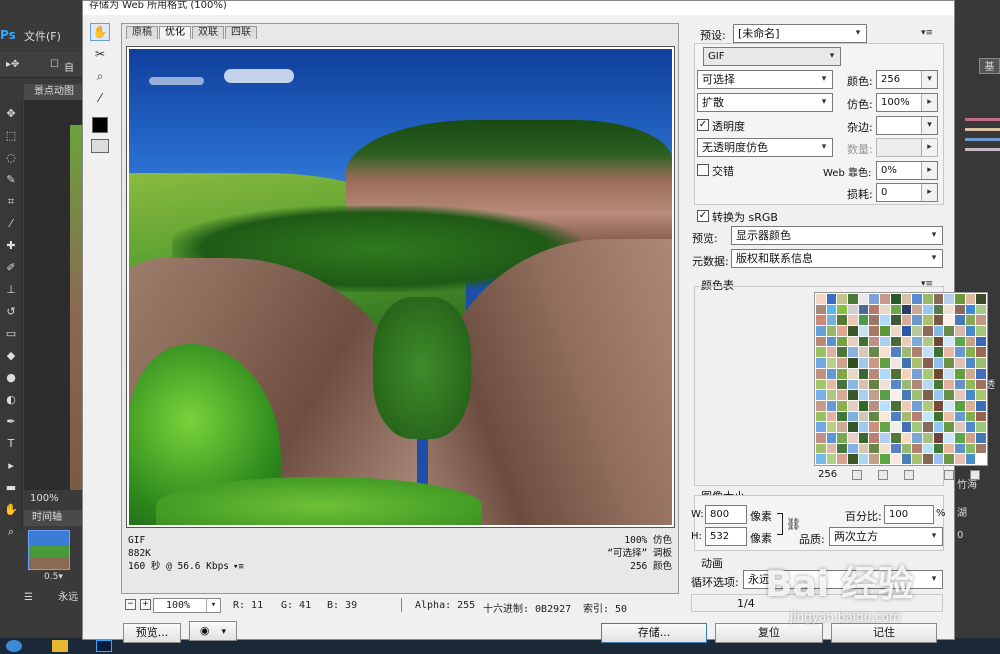 The height and width of the screenshot is (654, 1000). I want to click on history-brush-icon: ↺, so click(11, 312).